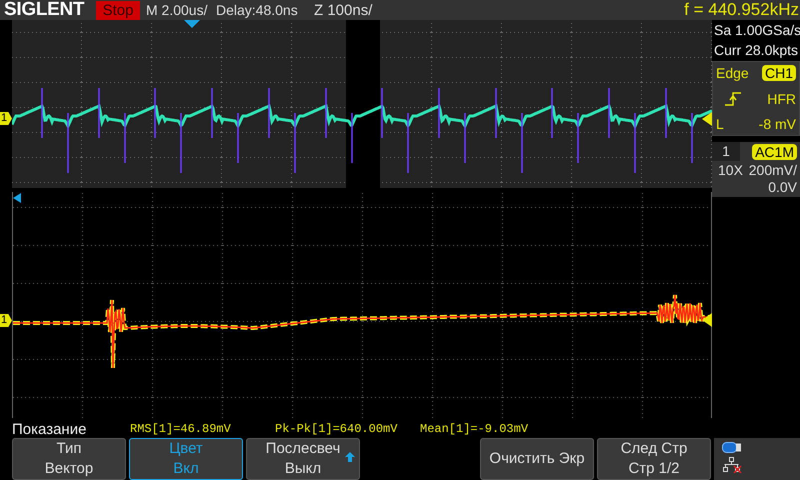 The height and width of the screenshot is (480, 800). I want to click on probe-ratio: 10X, so click(730, 170).